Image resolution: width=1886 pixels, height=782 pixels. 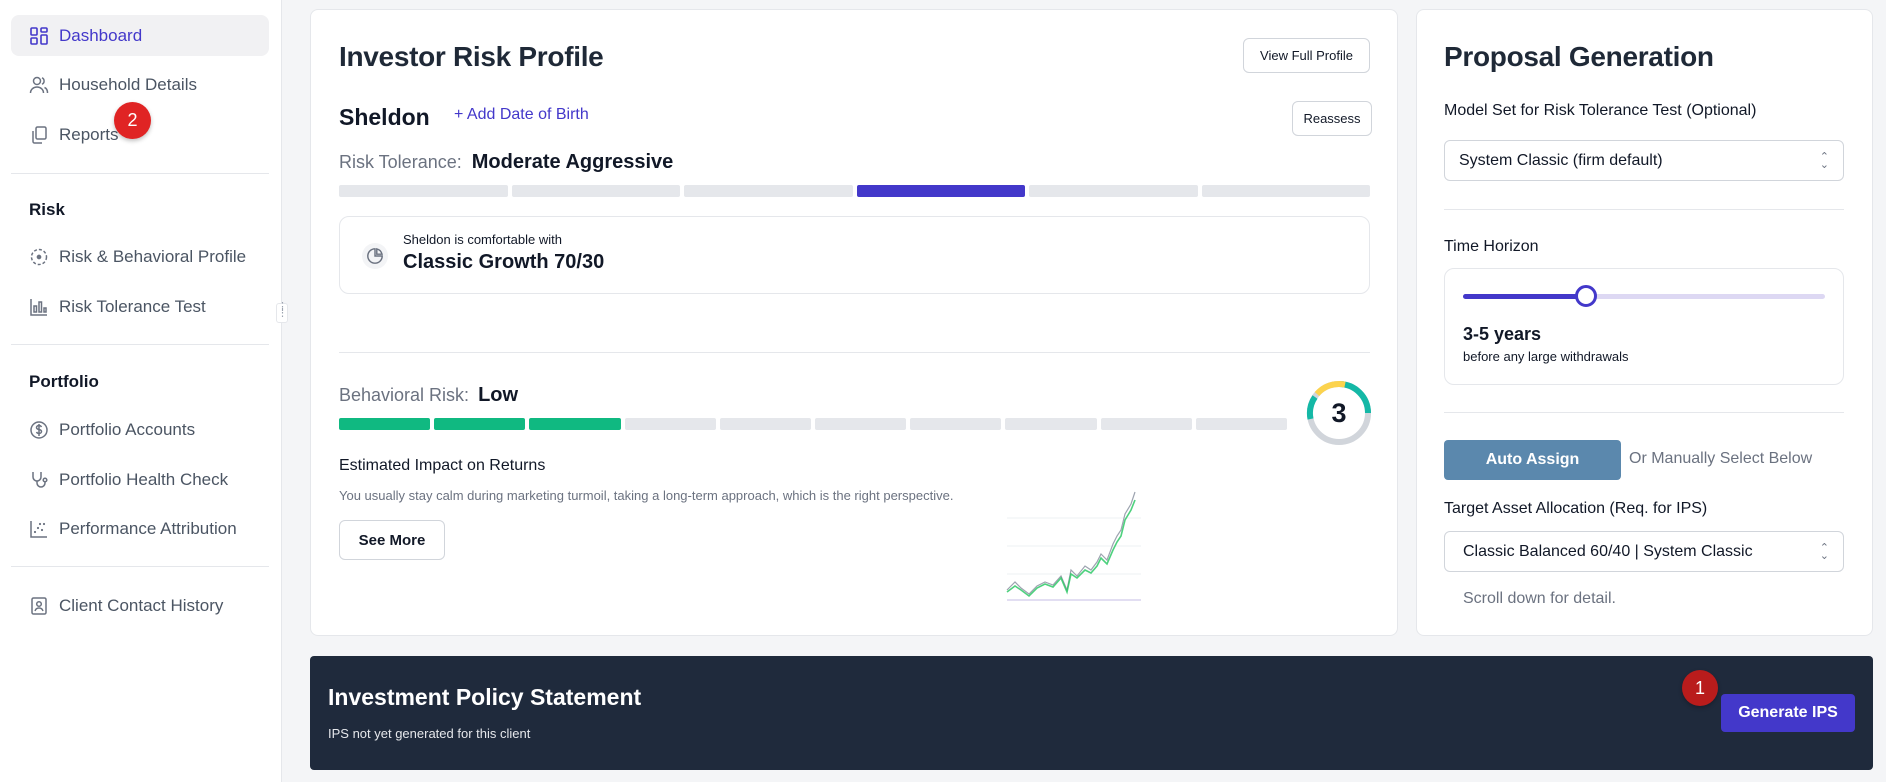 I want to click on sidebar-item-portfolio-accounts: Portfolio Accounts, so click(x=140, y=429).